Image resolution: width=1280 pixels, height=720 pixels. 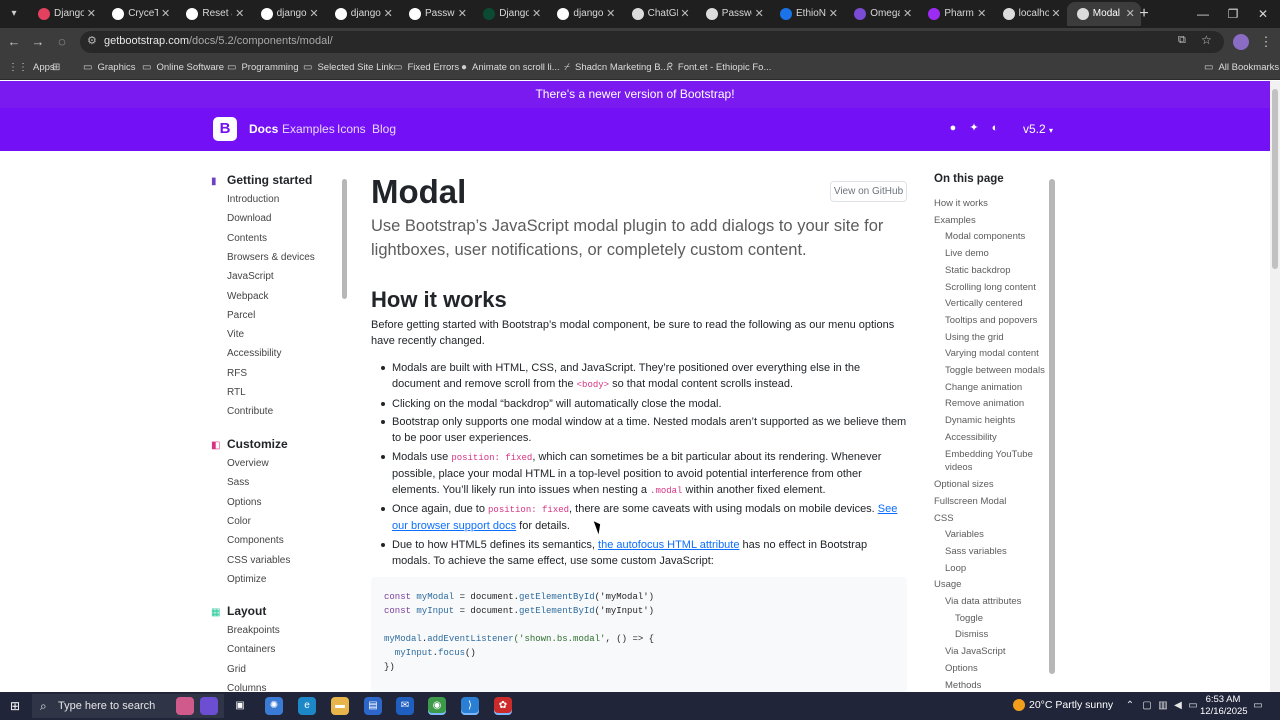 I want to click on taskbar-search: ⌕ Type here to search, so click(x=128, y=706).